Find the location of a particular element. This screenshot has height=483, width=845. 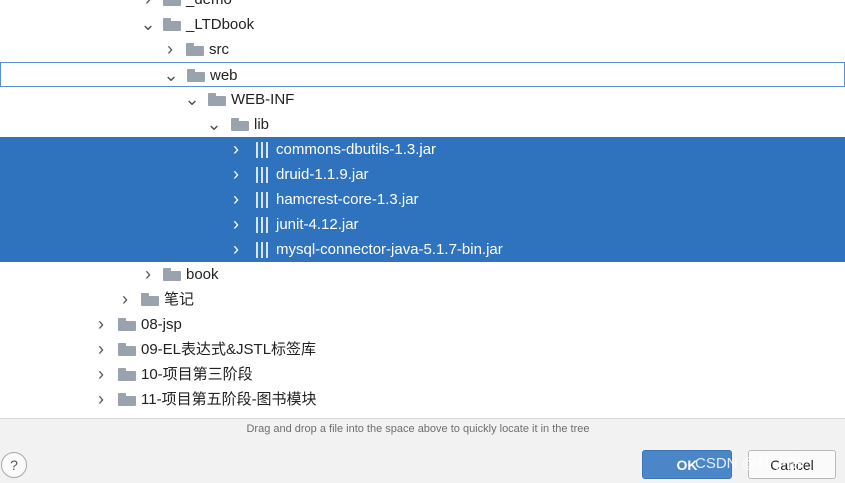

tree-row: › src is located at coordinates (422, 49).